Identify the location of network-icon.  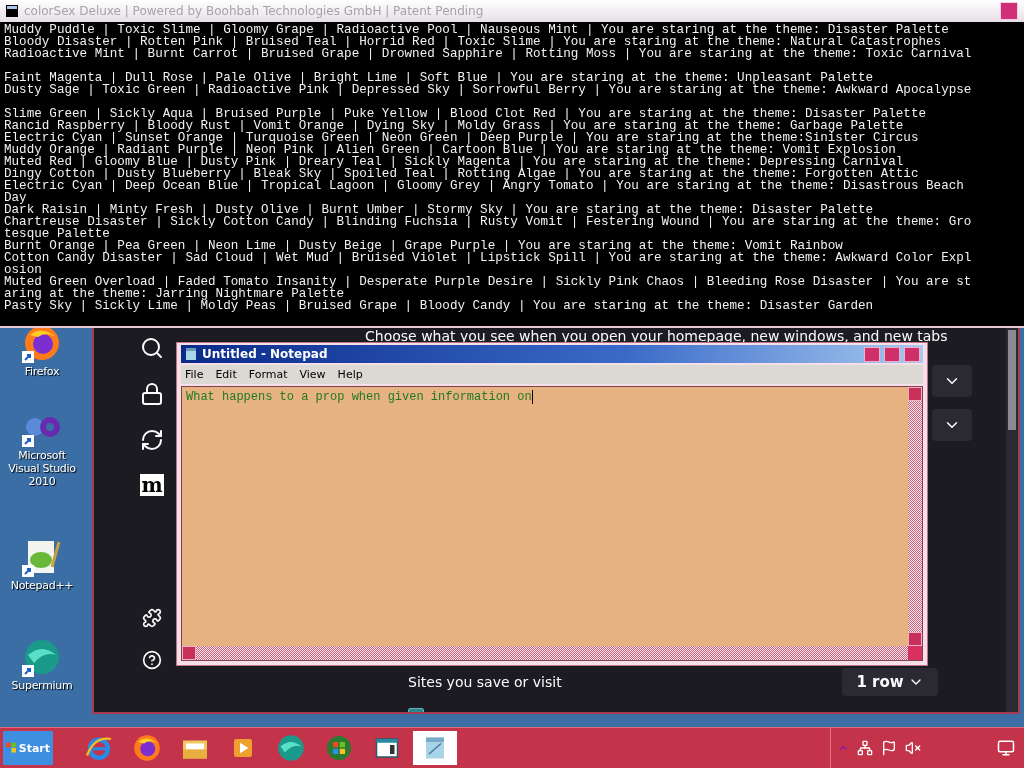
(865, 748).